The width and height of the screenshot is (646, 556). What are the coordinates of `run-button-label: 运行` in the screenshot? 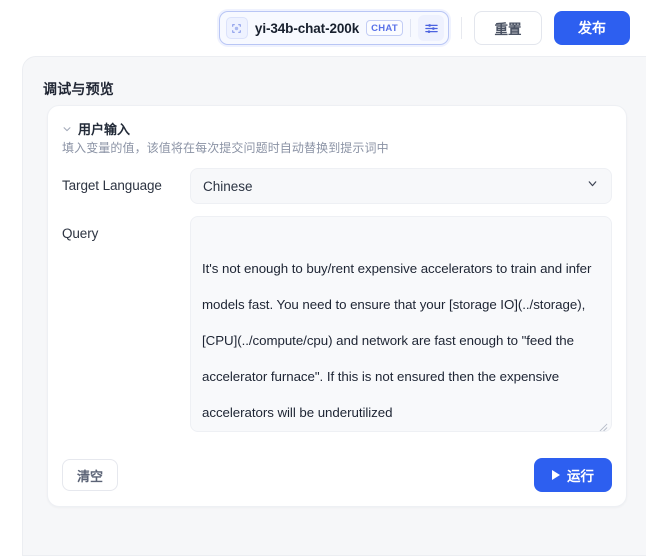 It's located at (580, 476).